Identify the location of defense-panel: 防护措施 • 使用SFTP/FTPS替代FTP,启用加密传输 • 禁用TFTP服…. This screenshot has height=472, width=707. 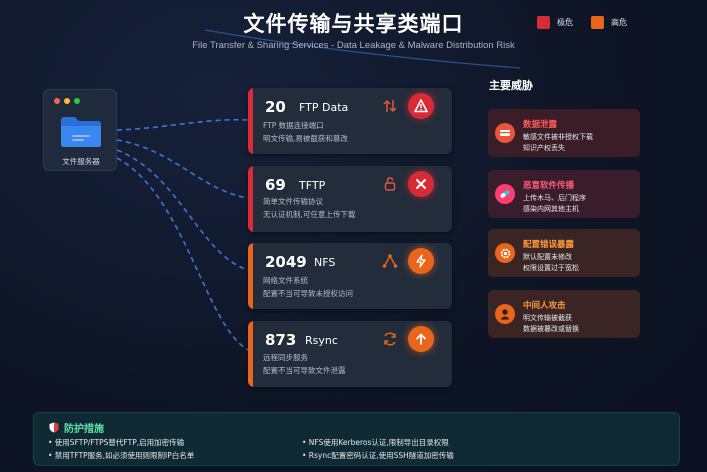
(356, 439).